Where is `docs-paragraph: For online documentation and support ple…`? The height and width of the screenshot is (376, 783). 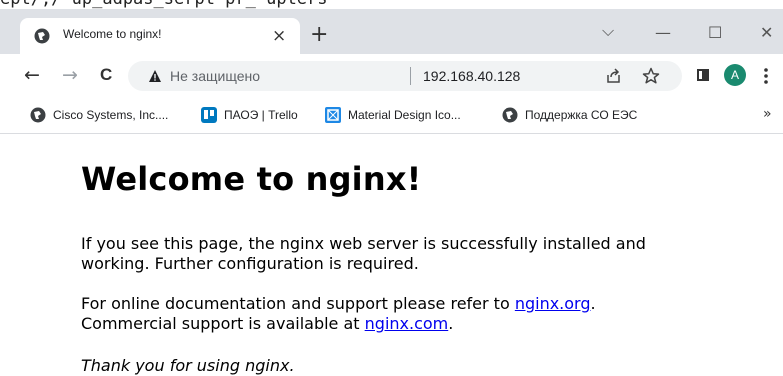 docs-paragraph: For online documentation and support ple… is located at coordinates (401, 314).